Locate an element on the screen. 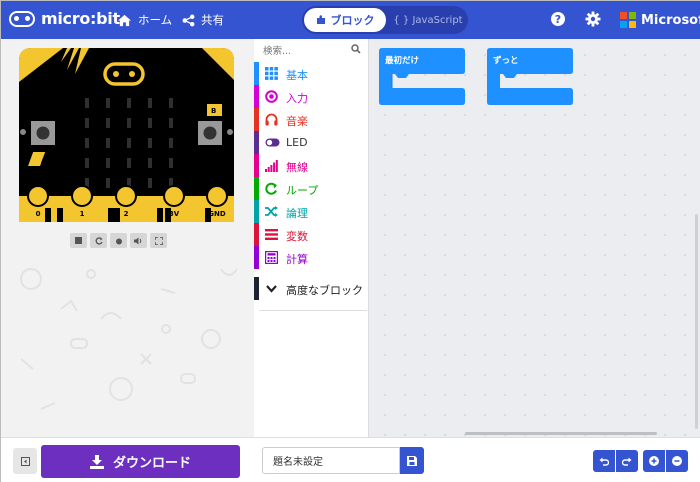  zoom-in-button is located at coordinates (654, 461).